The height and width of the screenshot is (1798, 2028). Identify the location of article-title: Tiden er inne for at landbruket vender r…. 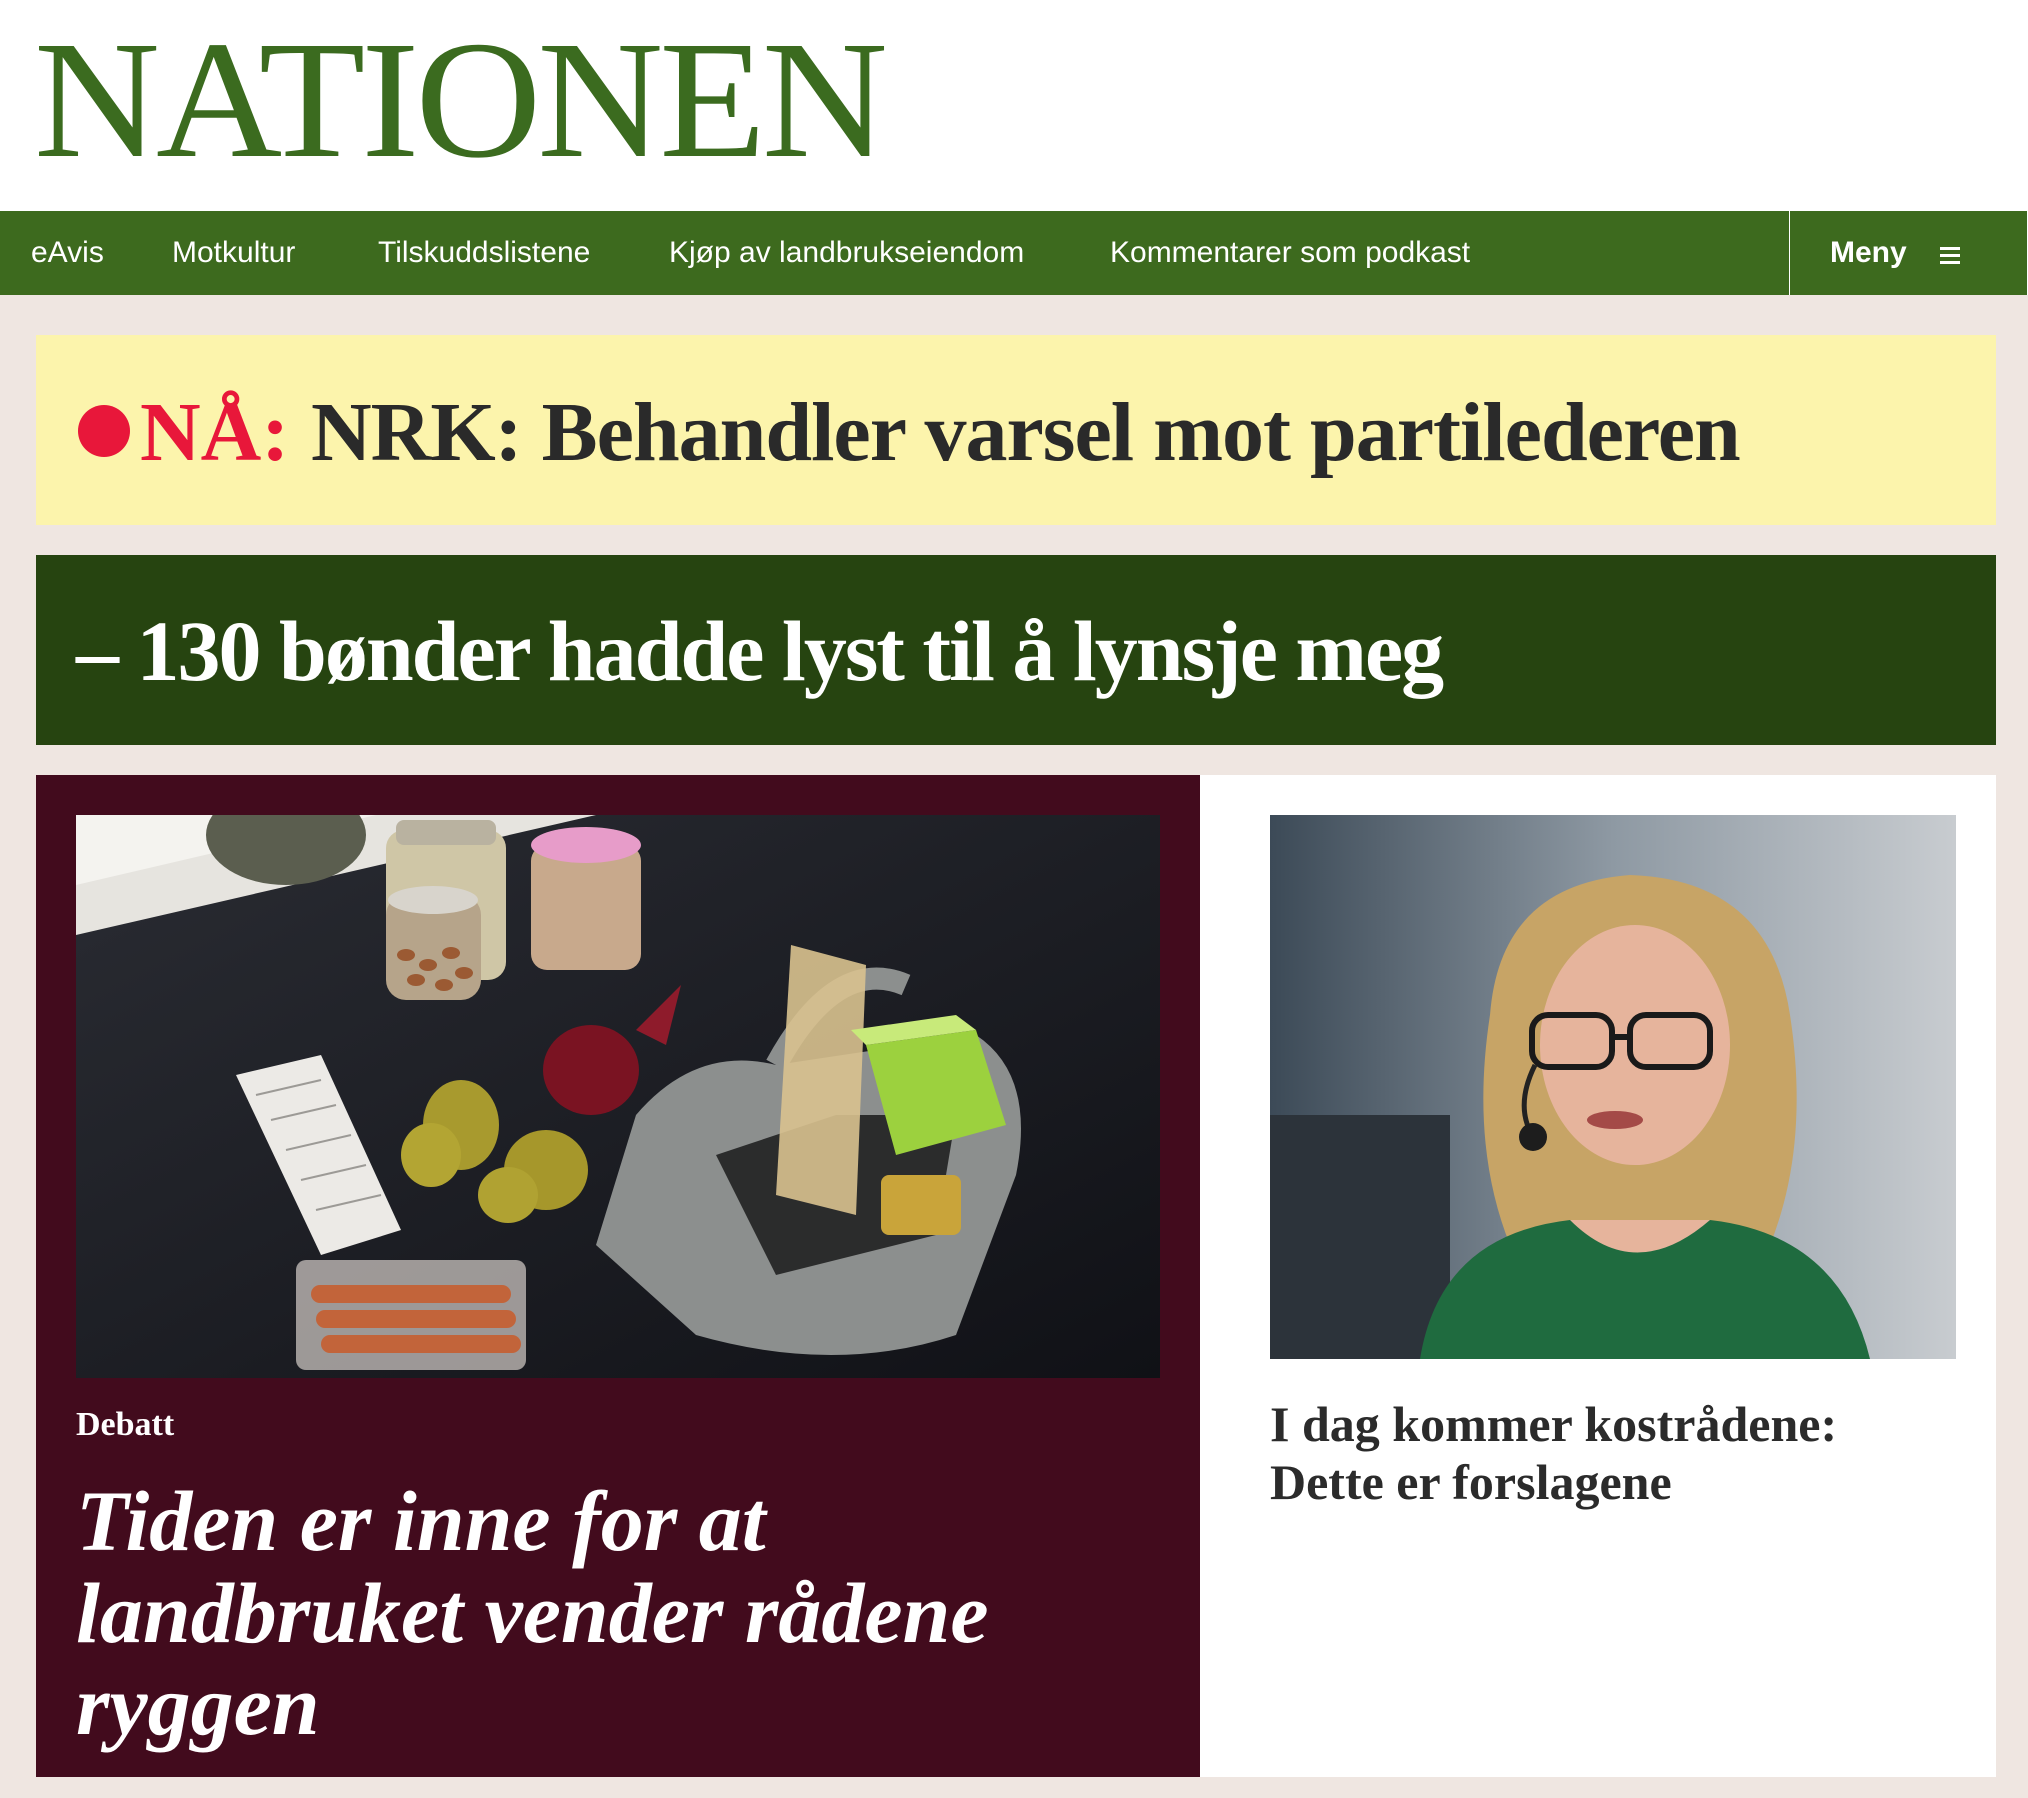
(616, 1613).